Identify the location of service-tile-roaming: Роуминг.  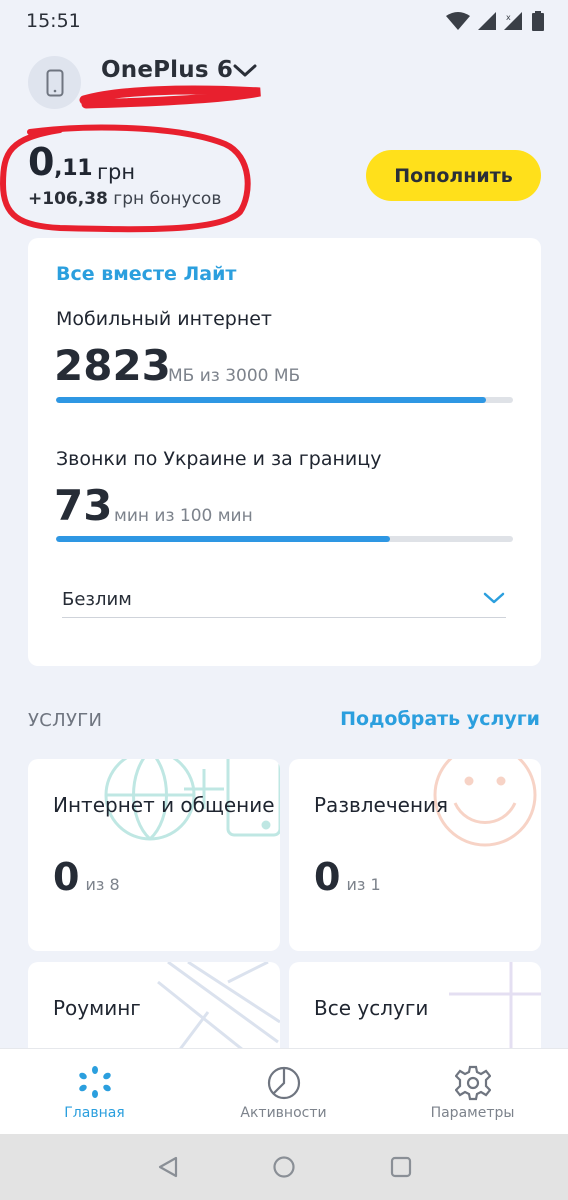
(154, 1012).